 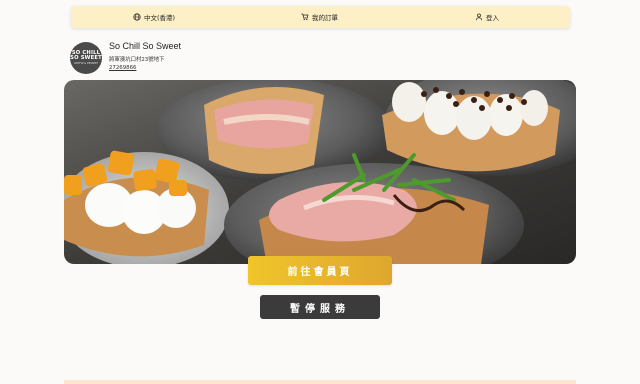 What do you see at coordinates (122, 68) in the screenshot?
I see `shop-phone-link: 27269866` at bounding box center [122, 68].